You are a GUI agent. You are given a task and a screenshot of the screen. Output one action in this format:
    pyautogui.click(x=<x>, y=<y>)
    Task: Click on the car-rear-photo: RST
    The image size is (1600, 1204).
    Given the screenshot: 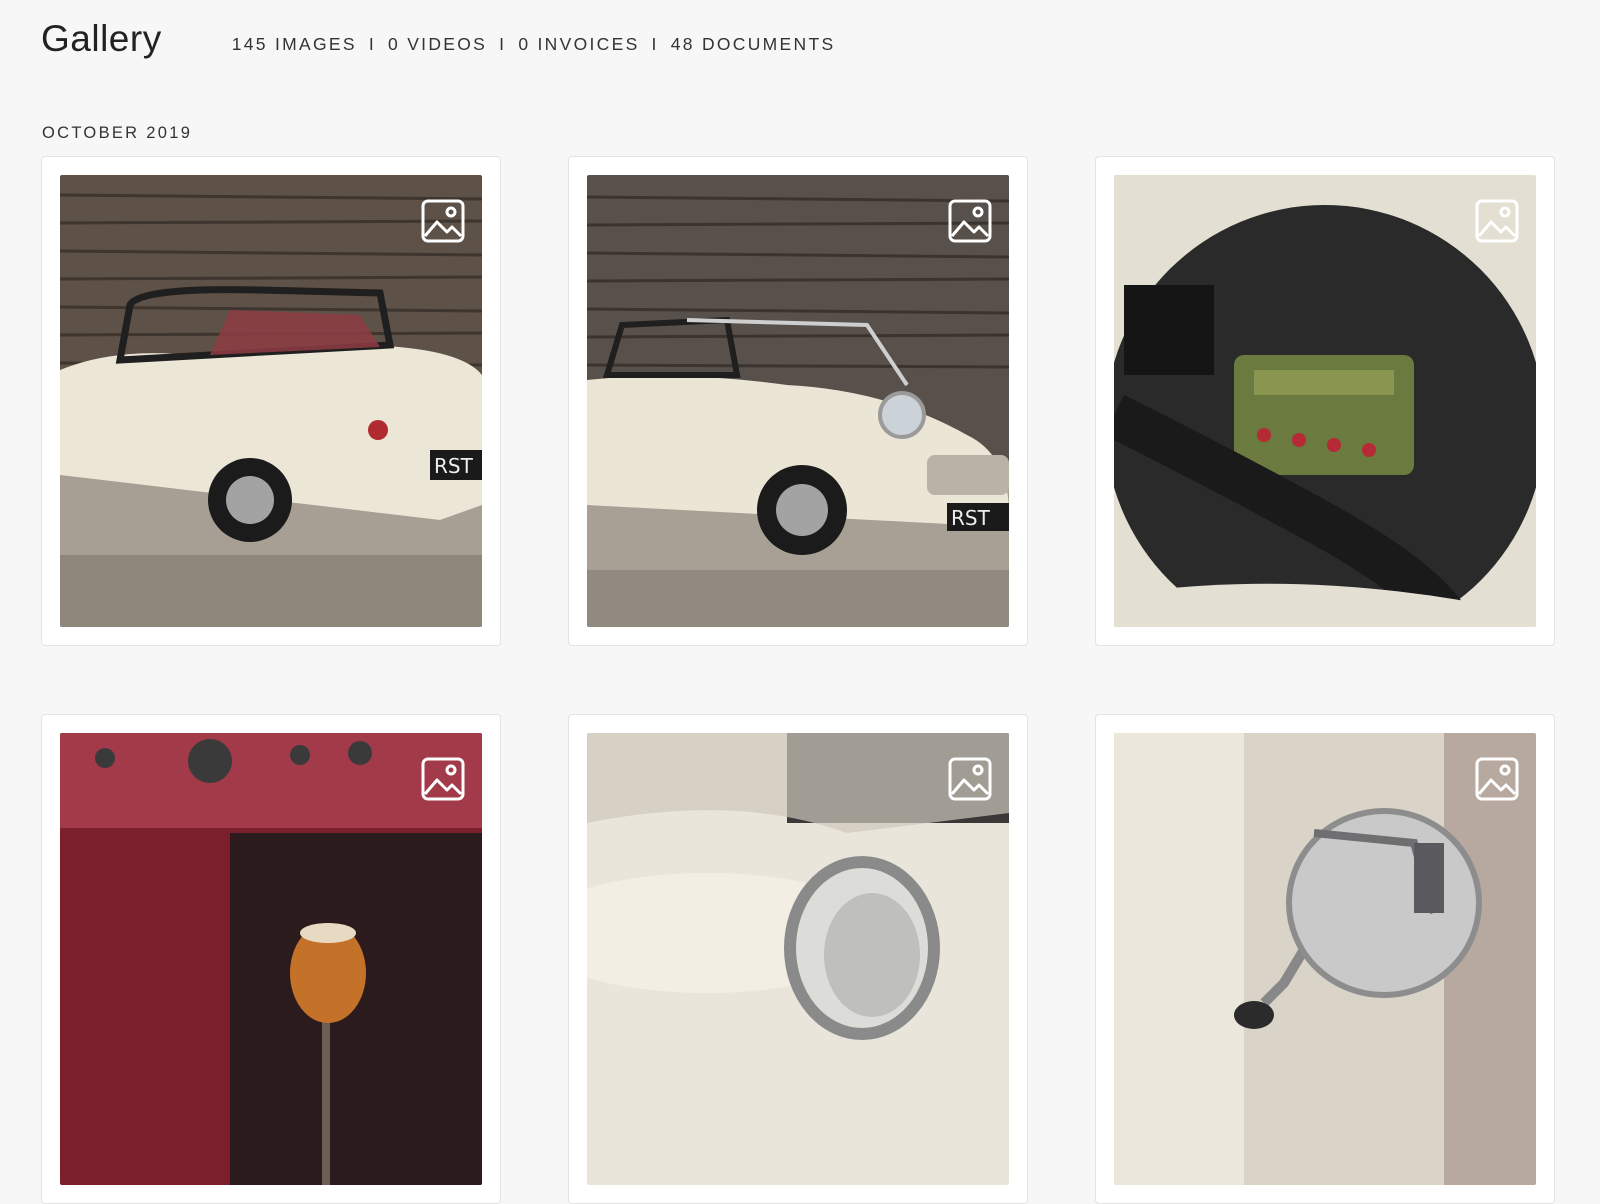 What is the action you would take?
    pyautogui.click(x=271, y=401)
    